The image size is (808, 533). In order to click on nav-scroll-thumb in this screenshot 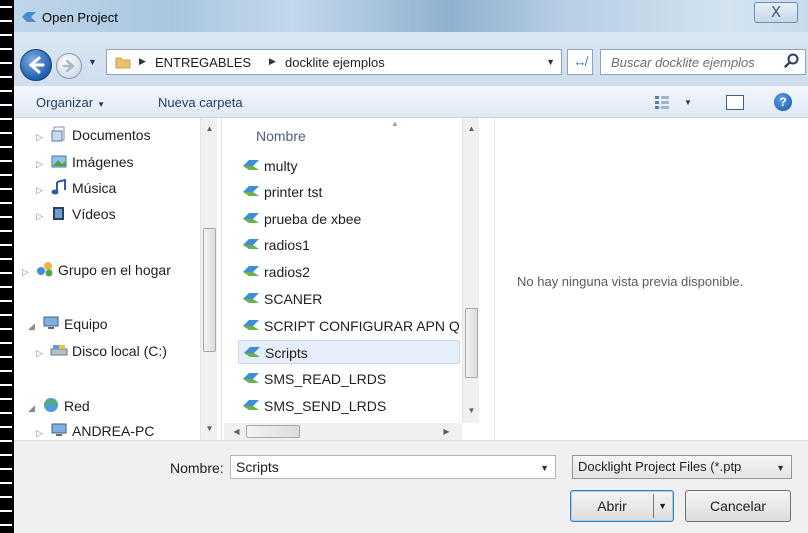, I will do `click(209, 290)`.